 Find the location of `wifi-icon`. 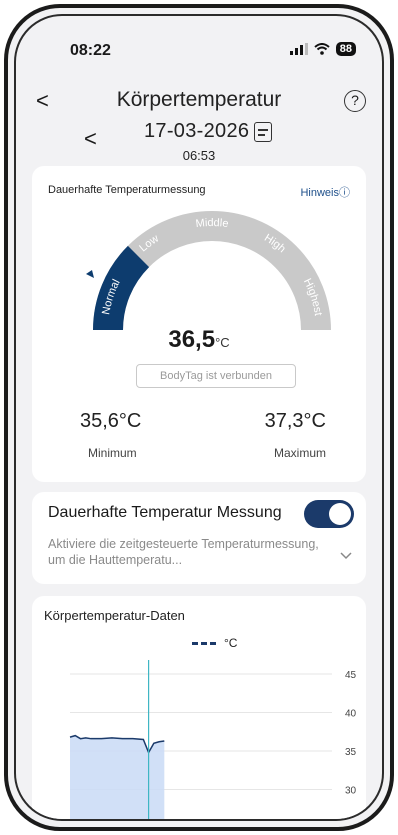

wifi-icon is located at coordinates (322, 49).